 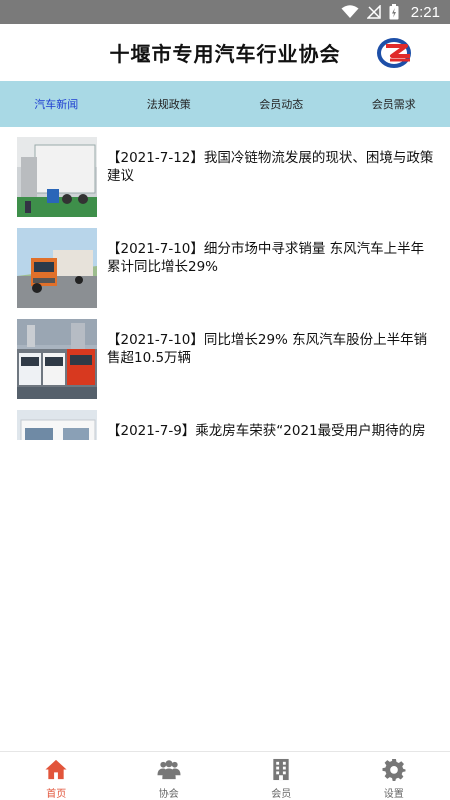 What do you see at coordinates (56, 794) in the screenshot?
I see `nav-home-label: 首页` at bounding box center [56, 794].